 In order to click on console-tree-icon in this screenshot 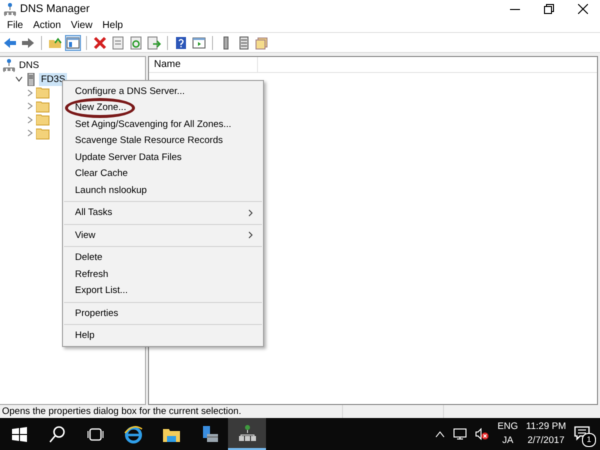, I will do `click(73, 43)`.